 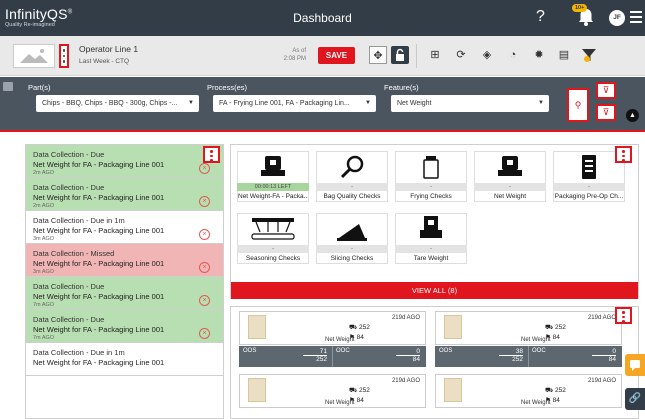 I want to click on fryer-icon, so click(x=431, y=167).